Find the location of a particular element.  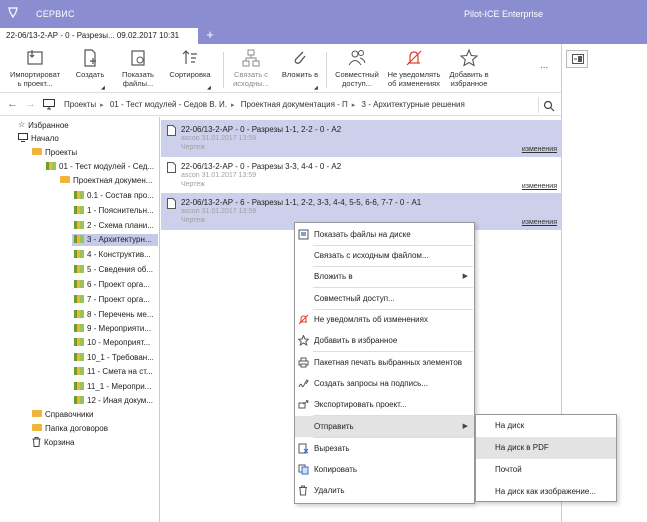

menu-item-attach-to: Вложить в ▶ is located at coordinates (384, 276).